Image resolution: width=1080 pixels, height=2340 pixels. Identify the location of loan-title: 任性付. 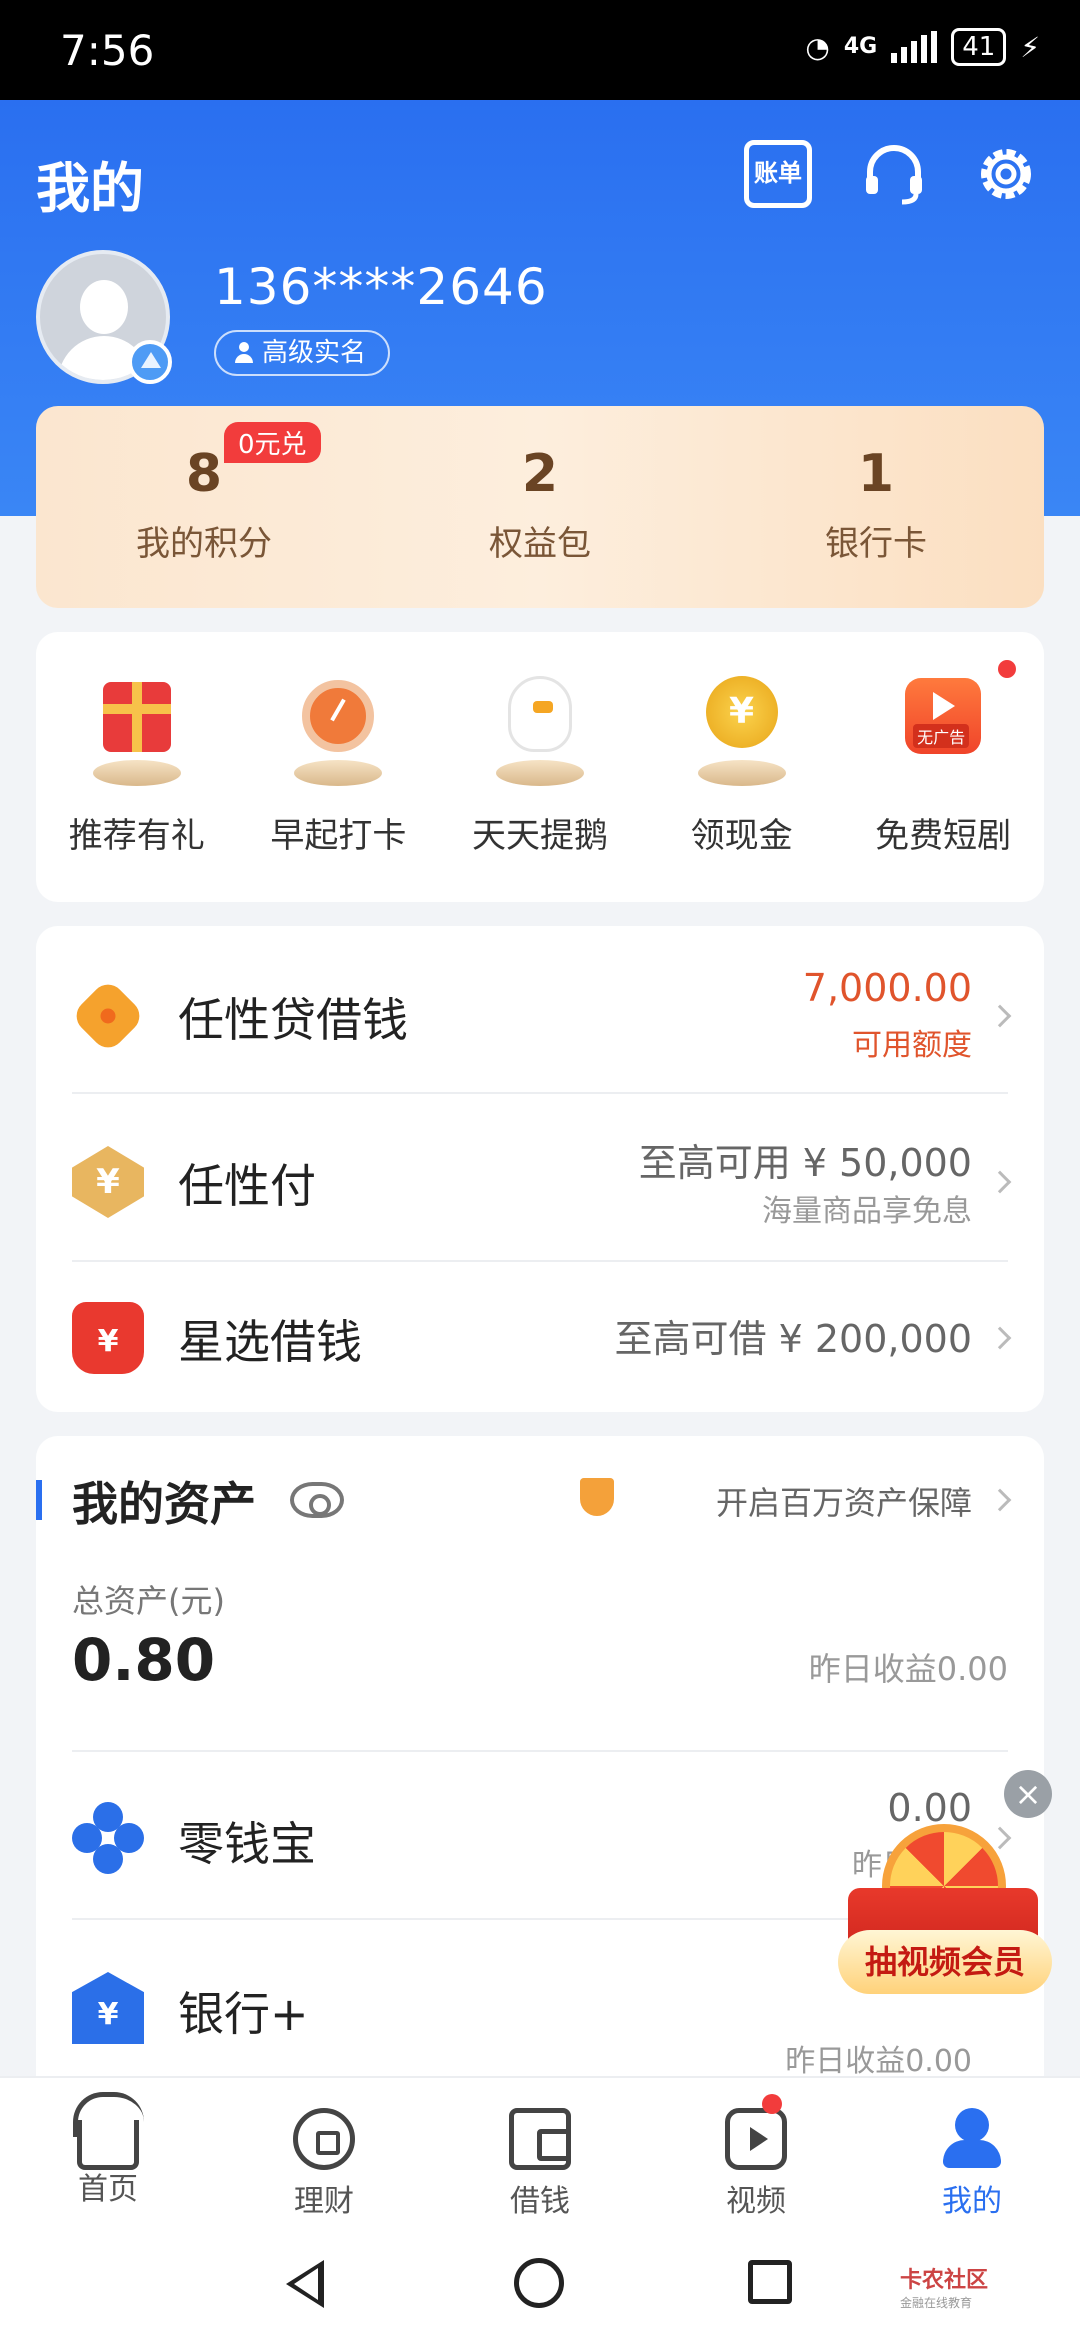
(247, 1186).